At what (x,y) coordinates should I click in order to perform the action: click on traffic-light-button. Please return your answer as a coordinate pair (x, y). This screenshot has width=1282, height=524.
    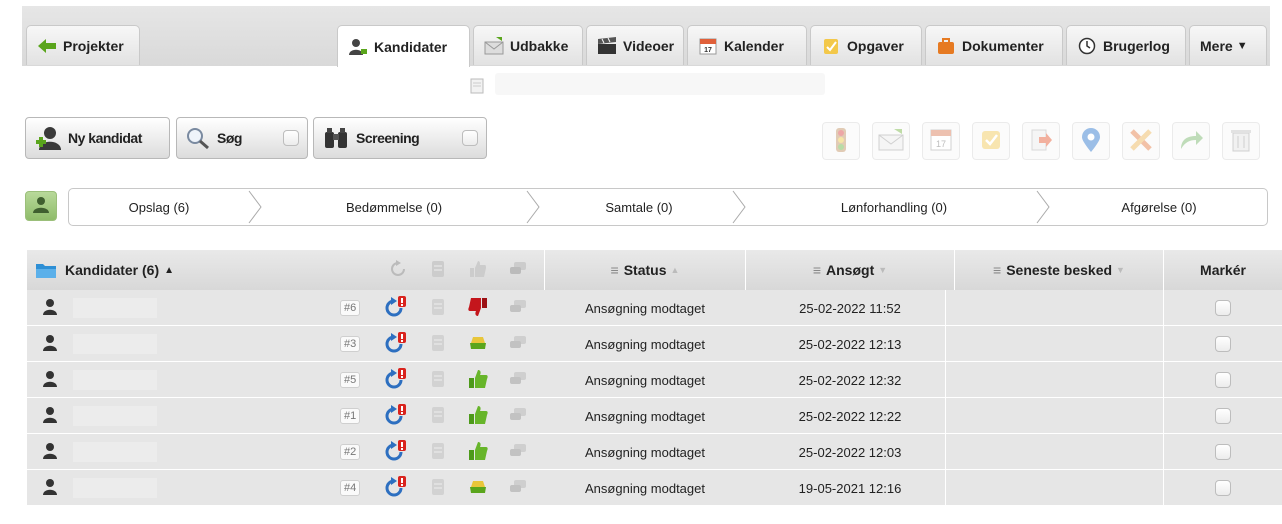
    Looking at the image, I should click on (841, 141).